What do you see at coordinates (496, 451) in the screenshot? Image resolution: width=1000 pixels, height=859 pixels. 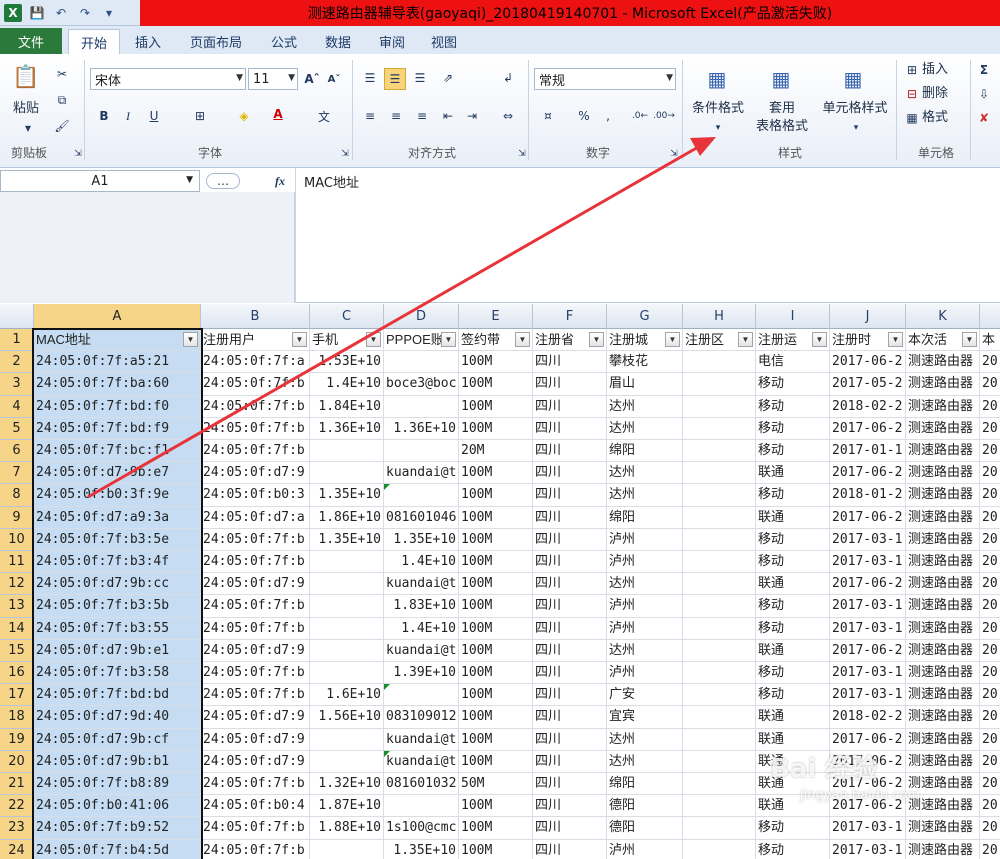 I see `table-cell: 20M` at bounding box center [496, 451].